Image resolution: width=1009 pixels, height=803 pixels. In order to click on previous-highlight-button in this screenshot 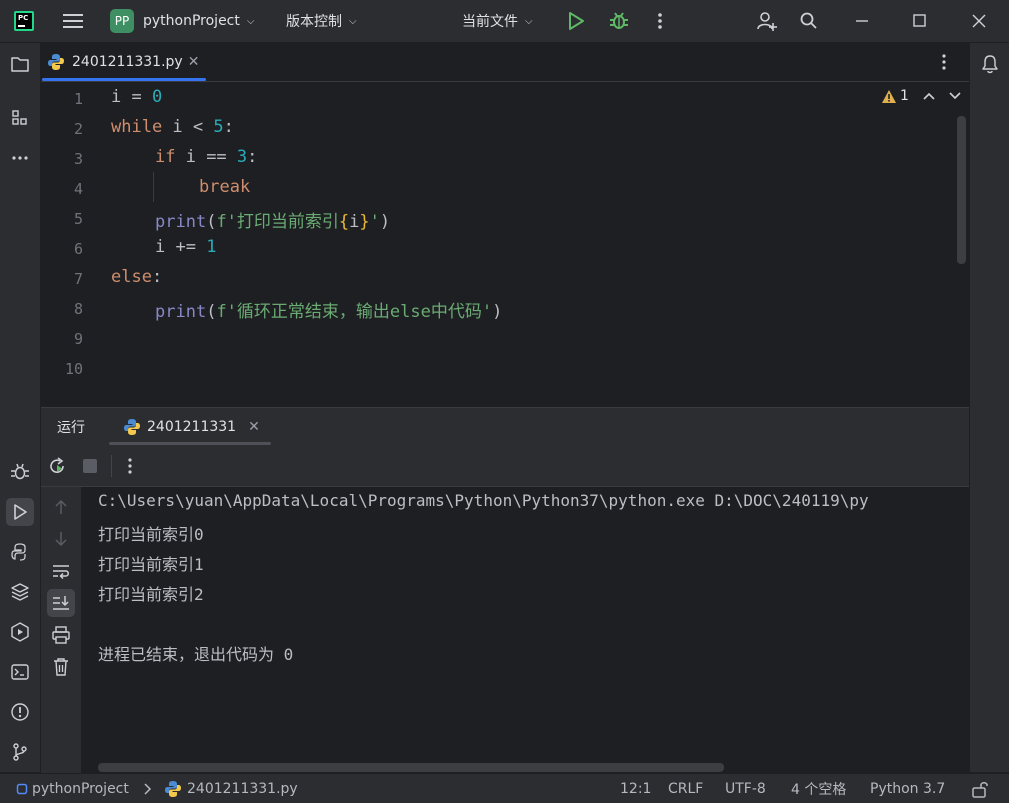, I will do `click(929, 96)`.